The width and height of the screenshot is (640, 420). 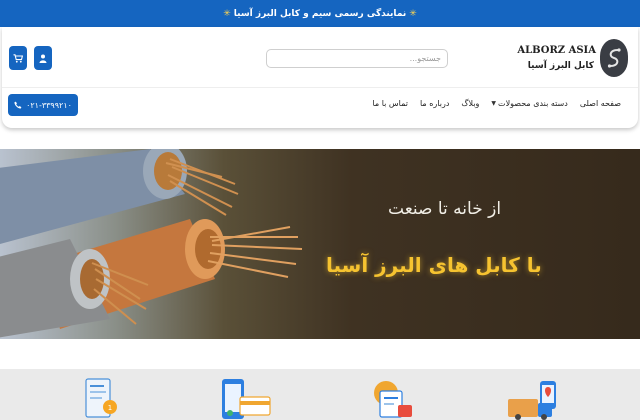 I want to click on phone-icon, so click(x=18, y=105).